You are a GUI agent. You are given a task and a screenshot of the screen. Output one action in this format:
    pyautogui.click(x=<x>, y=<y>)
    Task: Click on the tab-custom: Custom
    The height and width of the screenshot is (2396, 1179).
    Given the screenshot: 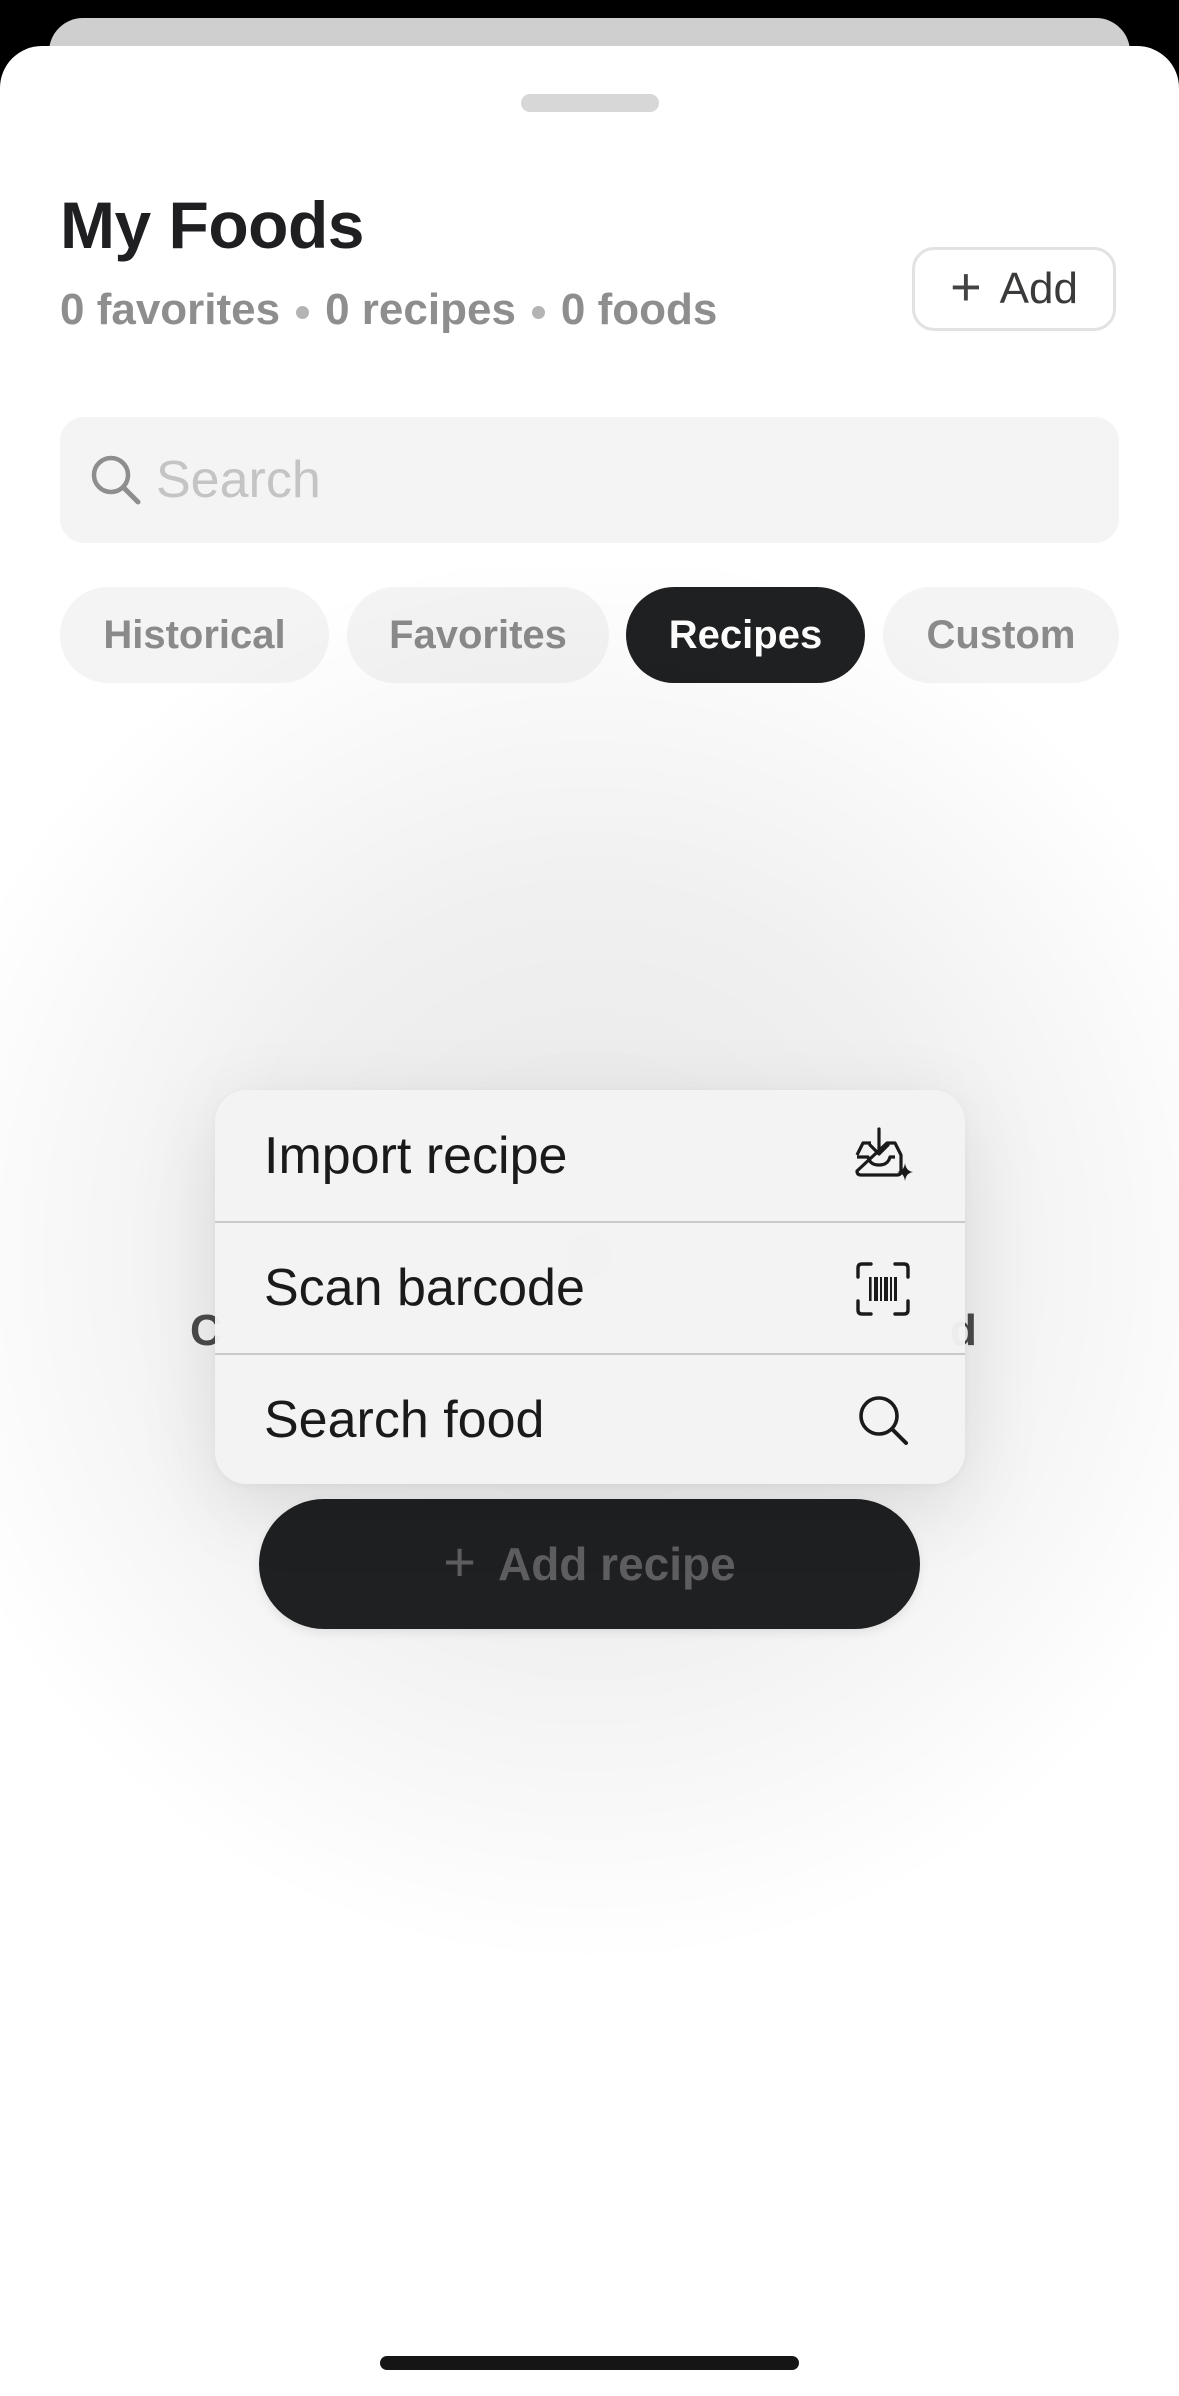 What is the action you would take?
    pyautogui.click(x=1001, y=635)
    